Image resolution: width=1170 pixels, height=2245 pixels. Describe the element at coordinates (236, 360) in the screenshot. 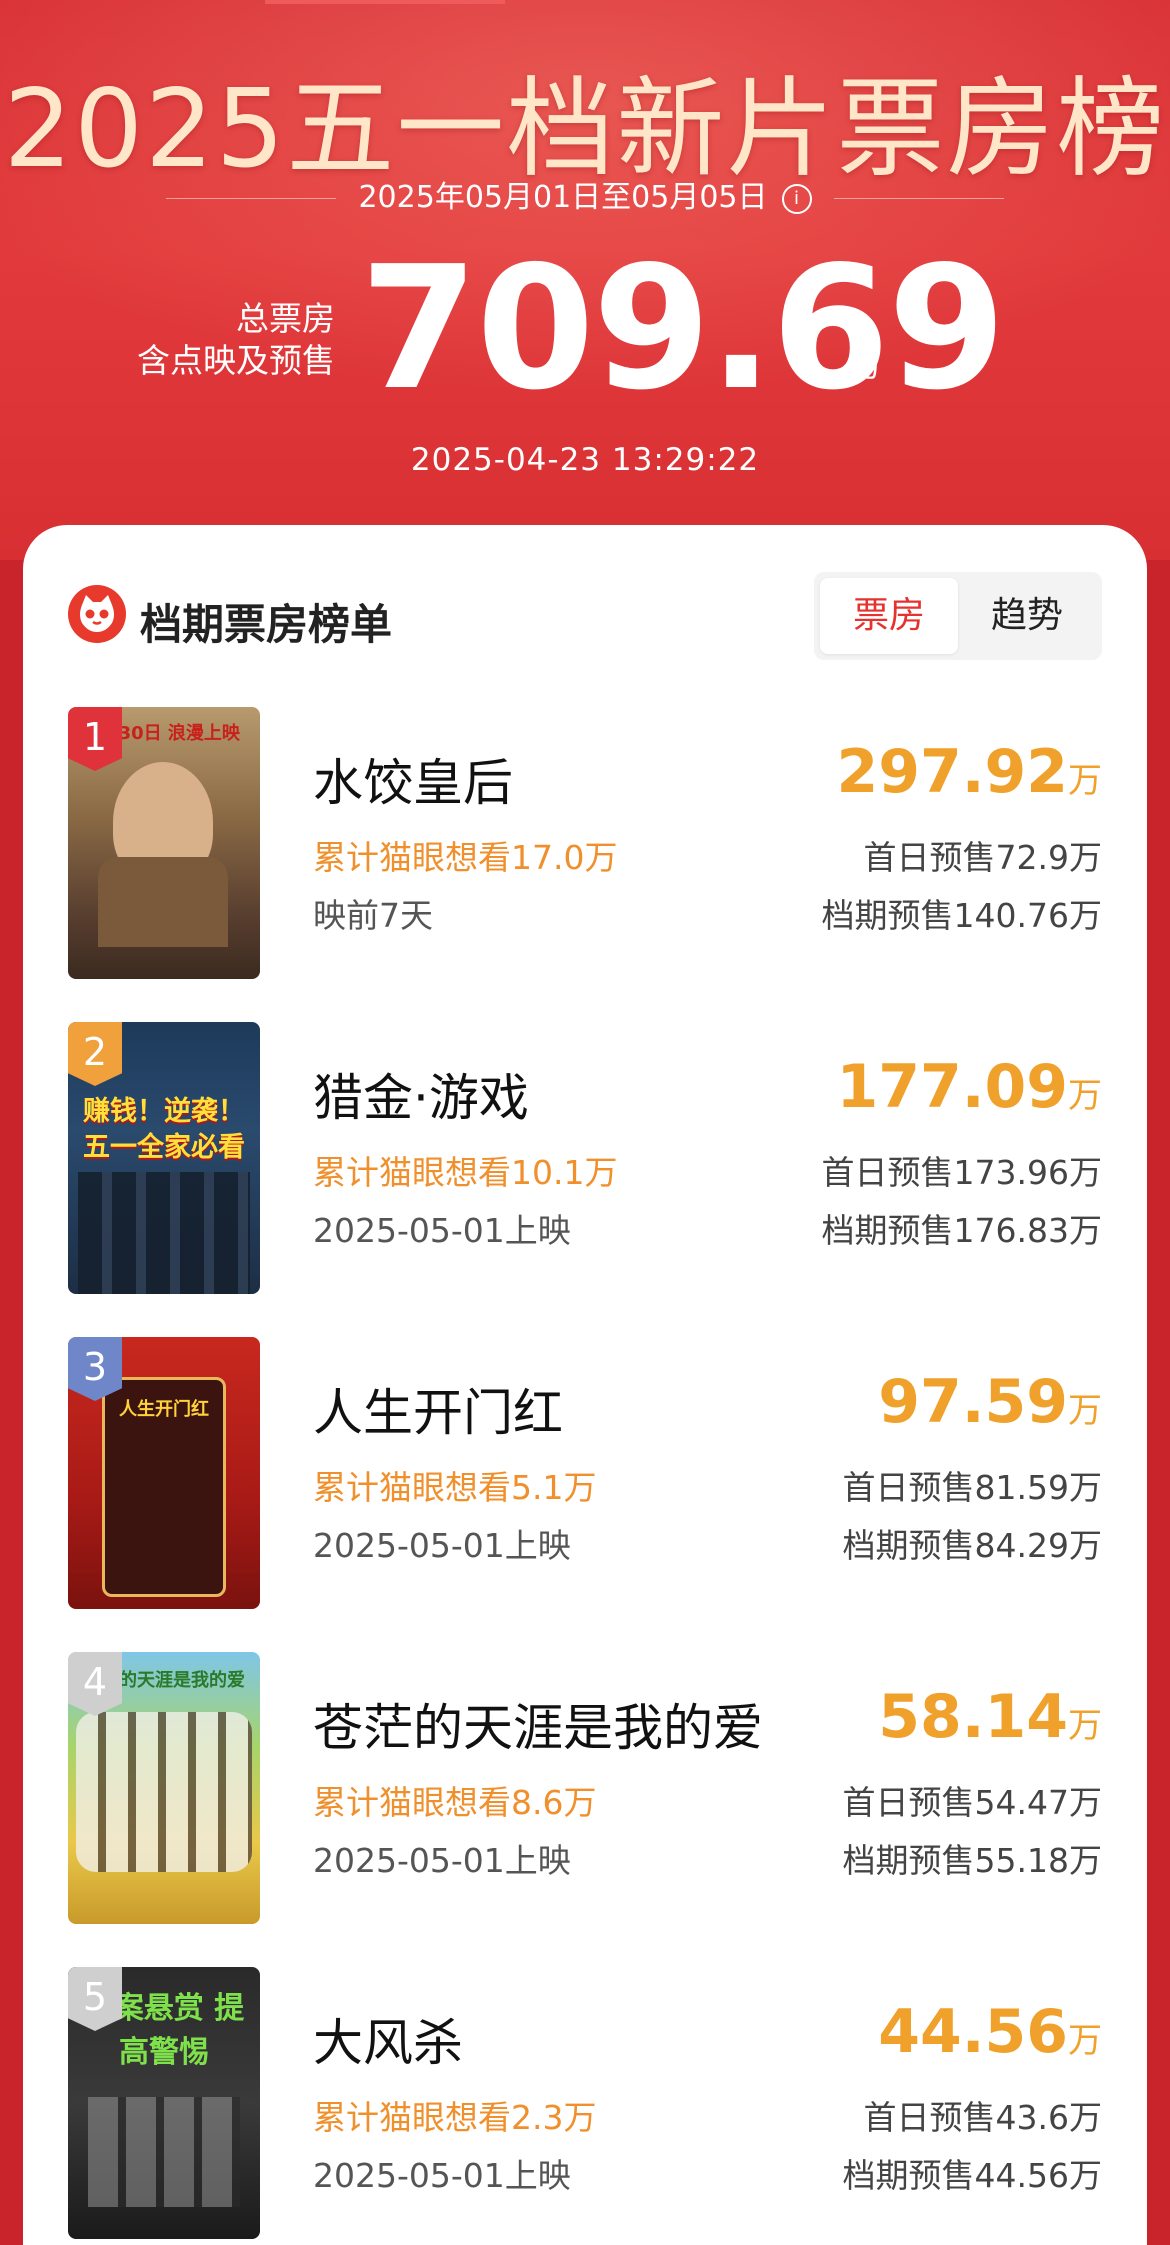

I see `total-label-line2: 含点映及预售` at that location.